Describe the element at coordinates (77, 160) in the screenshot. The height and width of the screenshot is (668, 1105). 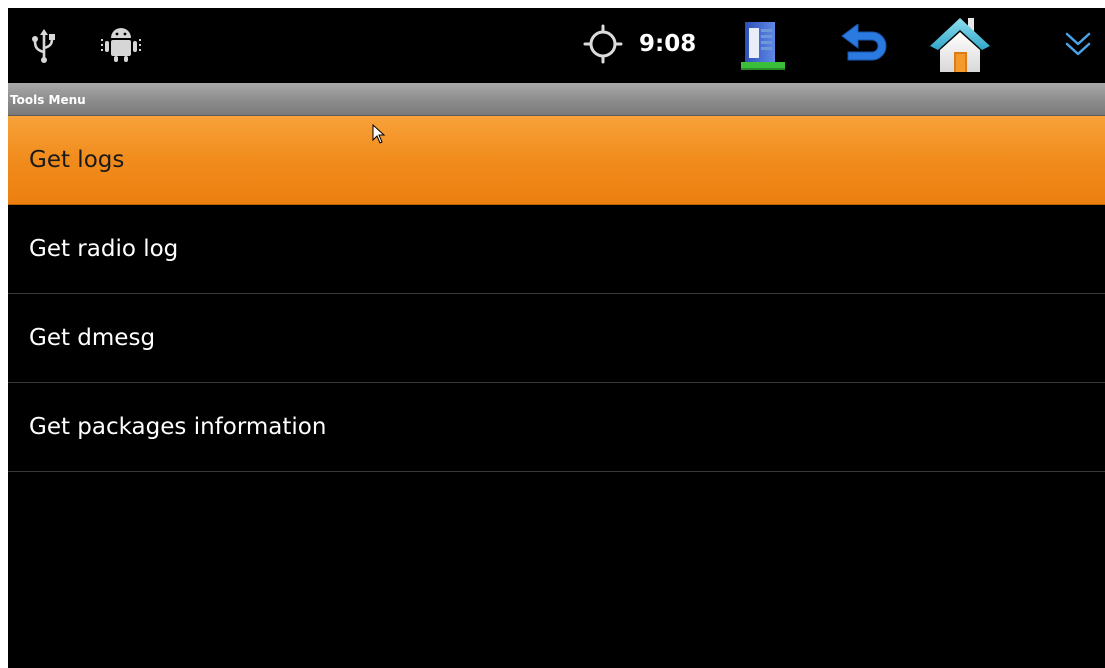
I see `menu-item-label: Get logs` at that location.